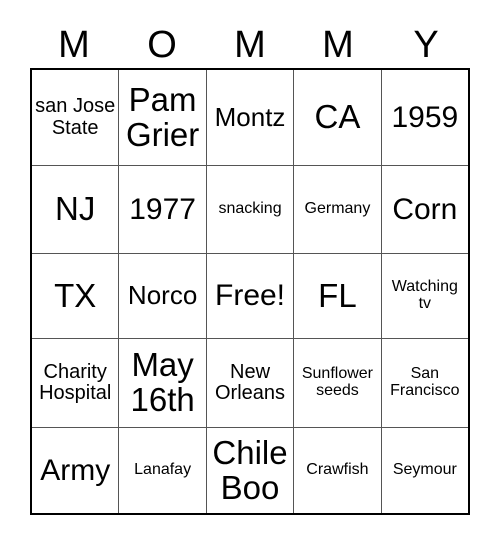 The height and width of the screenshot is (544, 500). Describe the element at coordinates (76, 296) in the screenshot. I see `bingo-cell-3-1: TX` at that location.